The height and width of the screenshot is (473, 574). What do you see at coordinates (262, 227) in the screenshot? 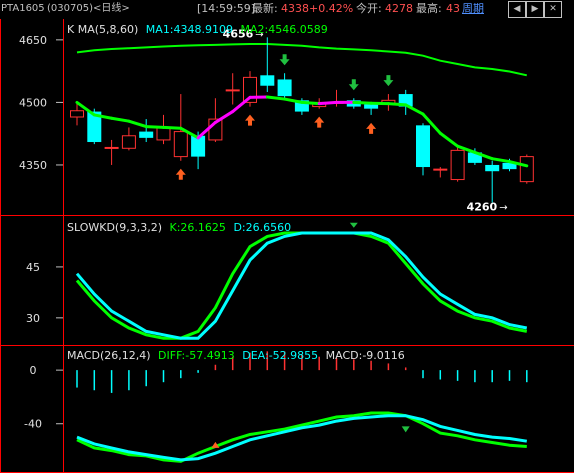
I see `d-value: D:26.6560` at bounding box center [262, 227].